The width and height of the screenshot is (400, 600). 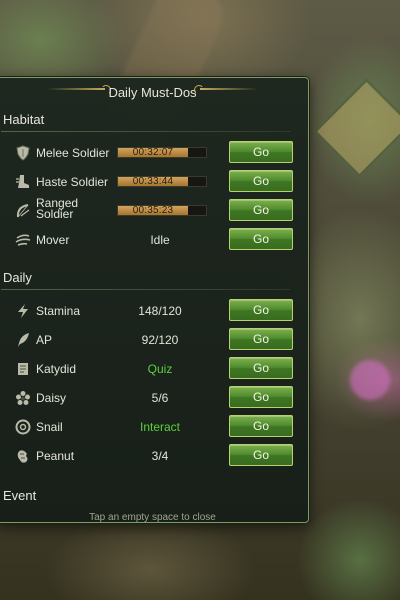 I want to click on row-value: 148/120, so click(x=160, y=311).